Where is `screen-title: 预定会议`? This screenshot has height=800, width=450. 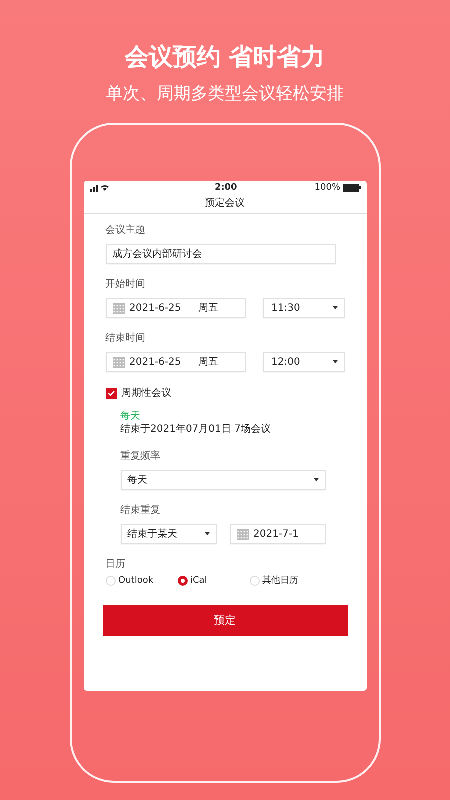
screen-title: 预定会议 is located at coordinates (225, 204).